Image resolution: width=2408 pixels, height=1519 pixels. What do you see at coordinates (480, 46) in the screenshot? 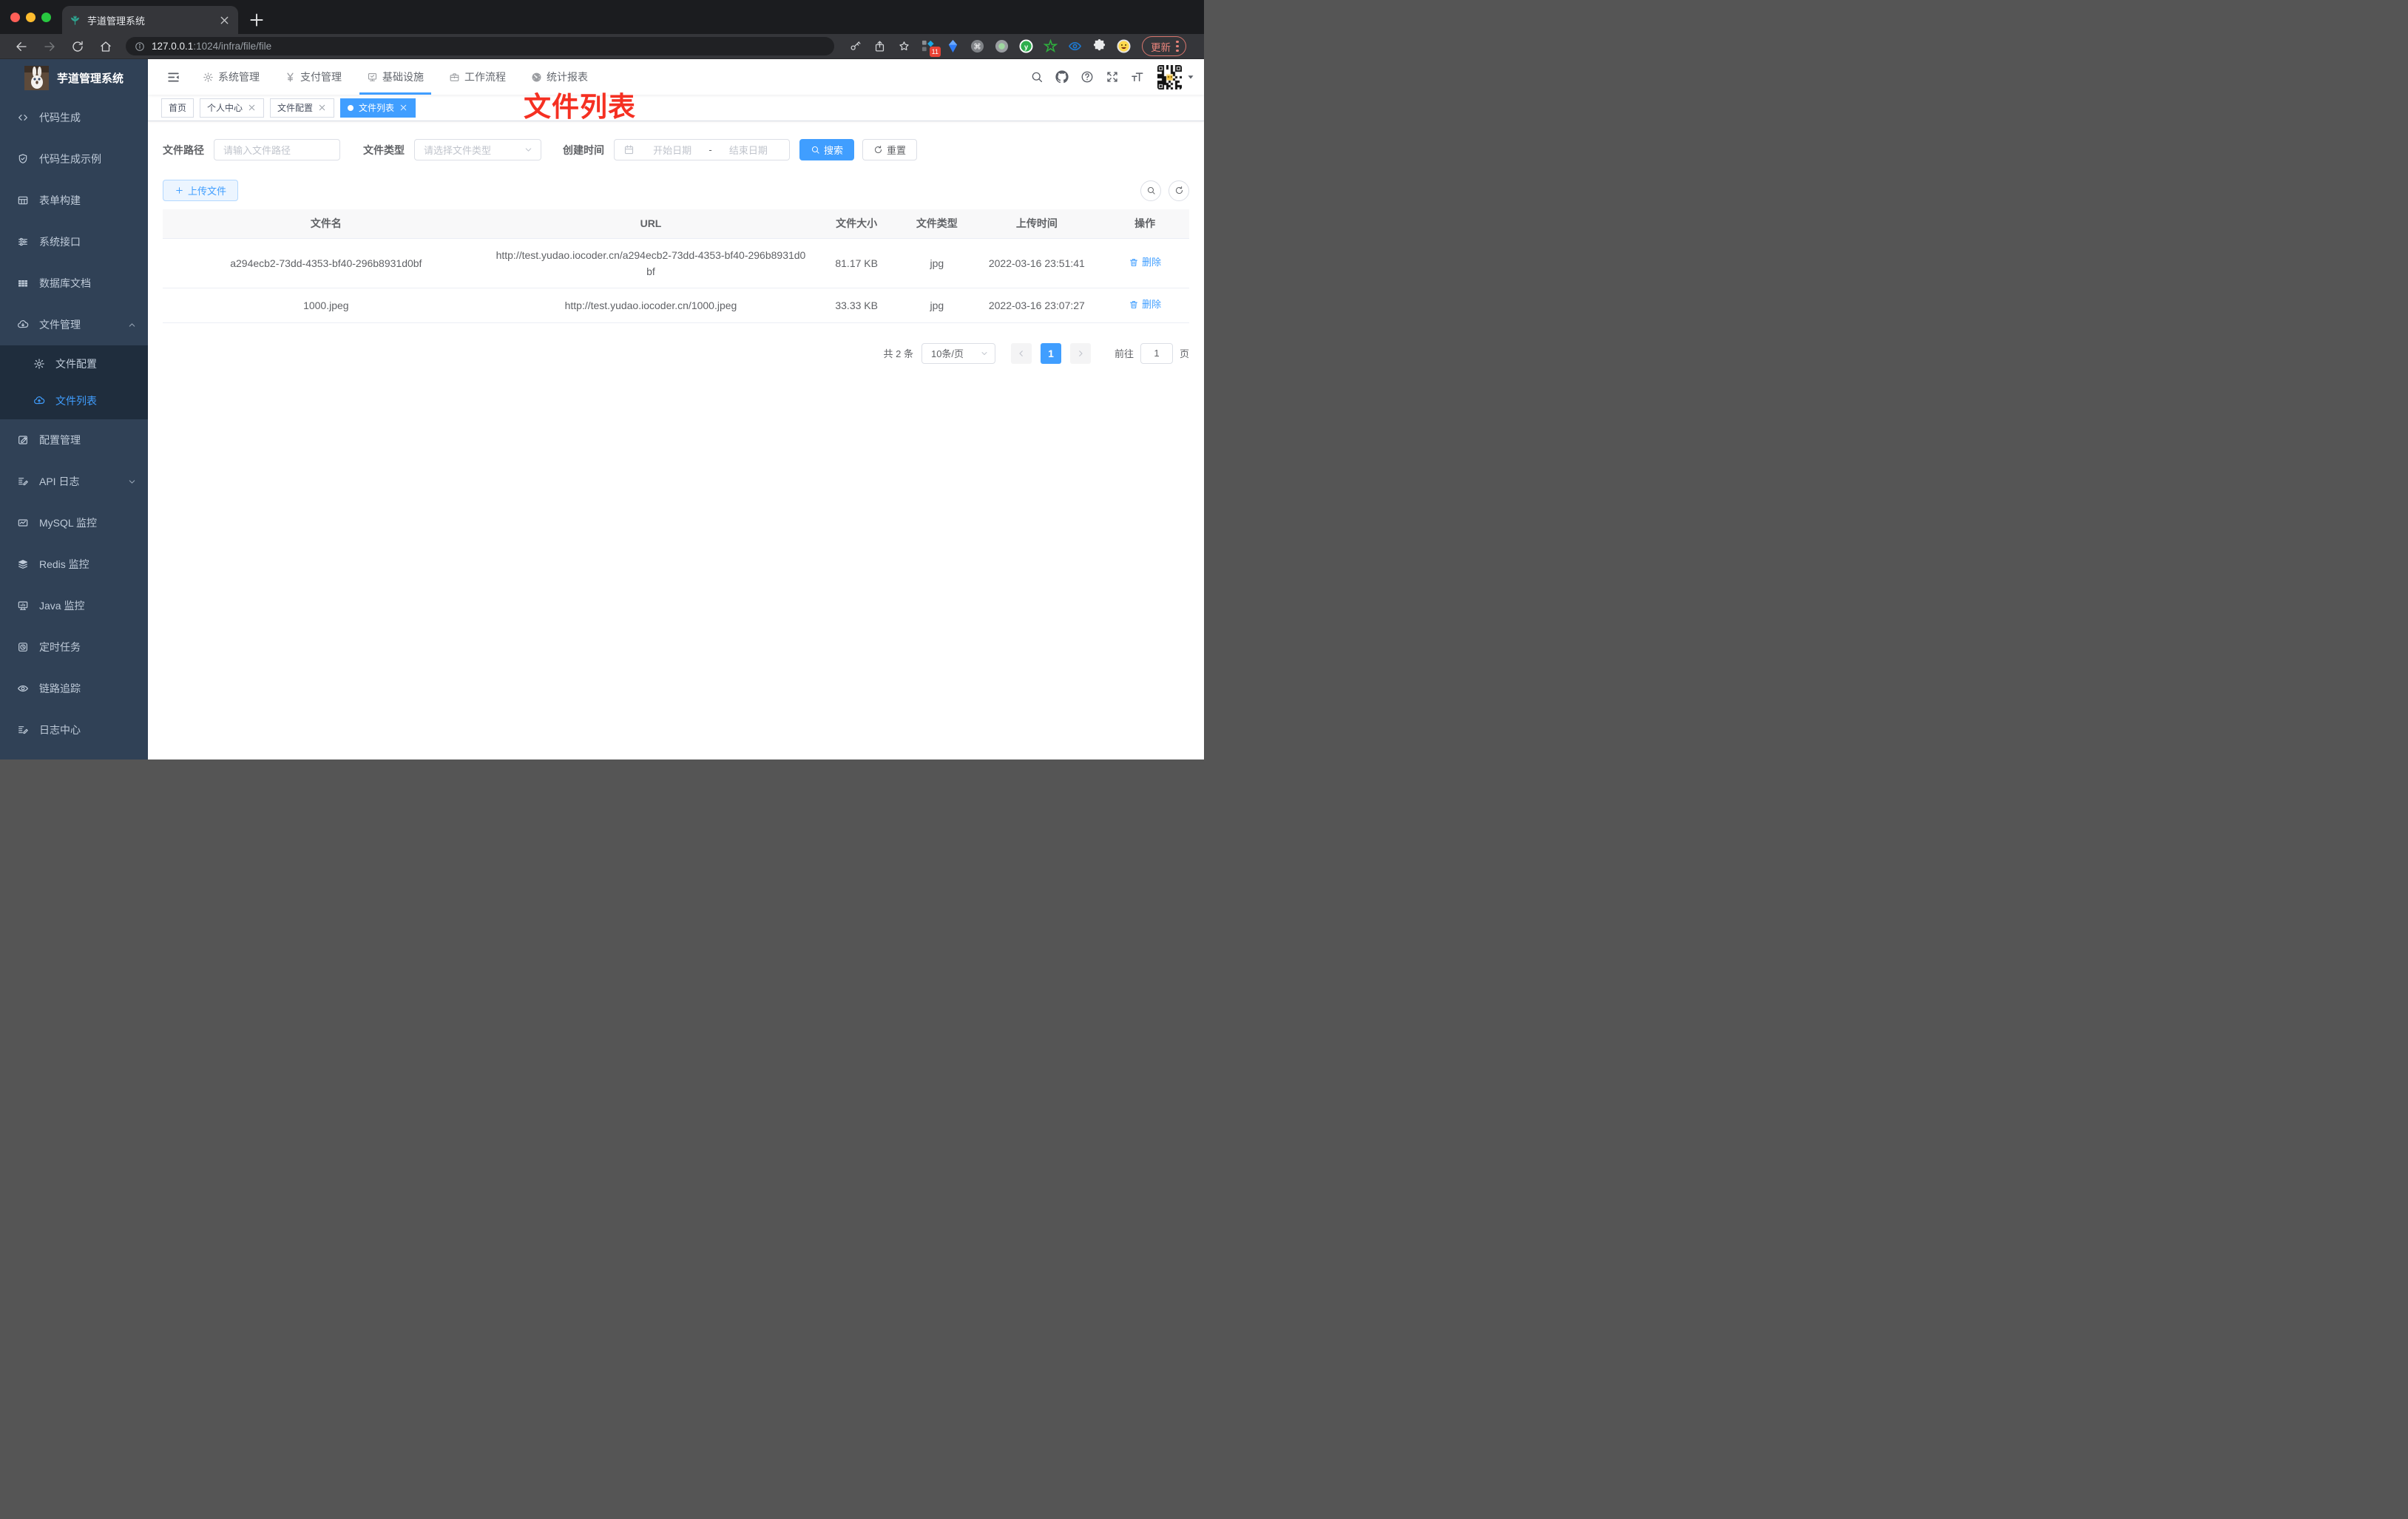
I see `address-bar: 127.0.0.1:1024/infra/file/file` at bounding box center [480, 46].